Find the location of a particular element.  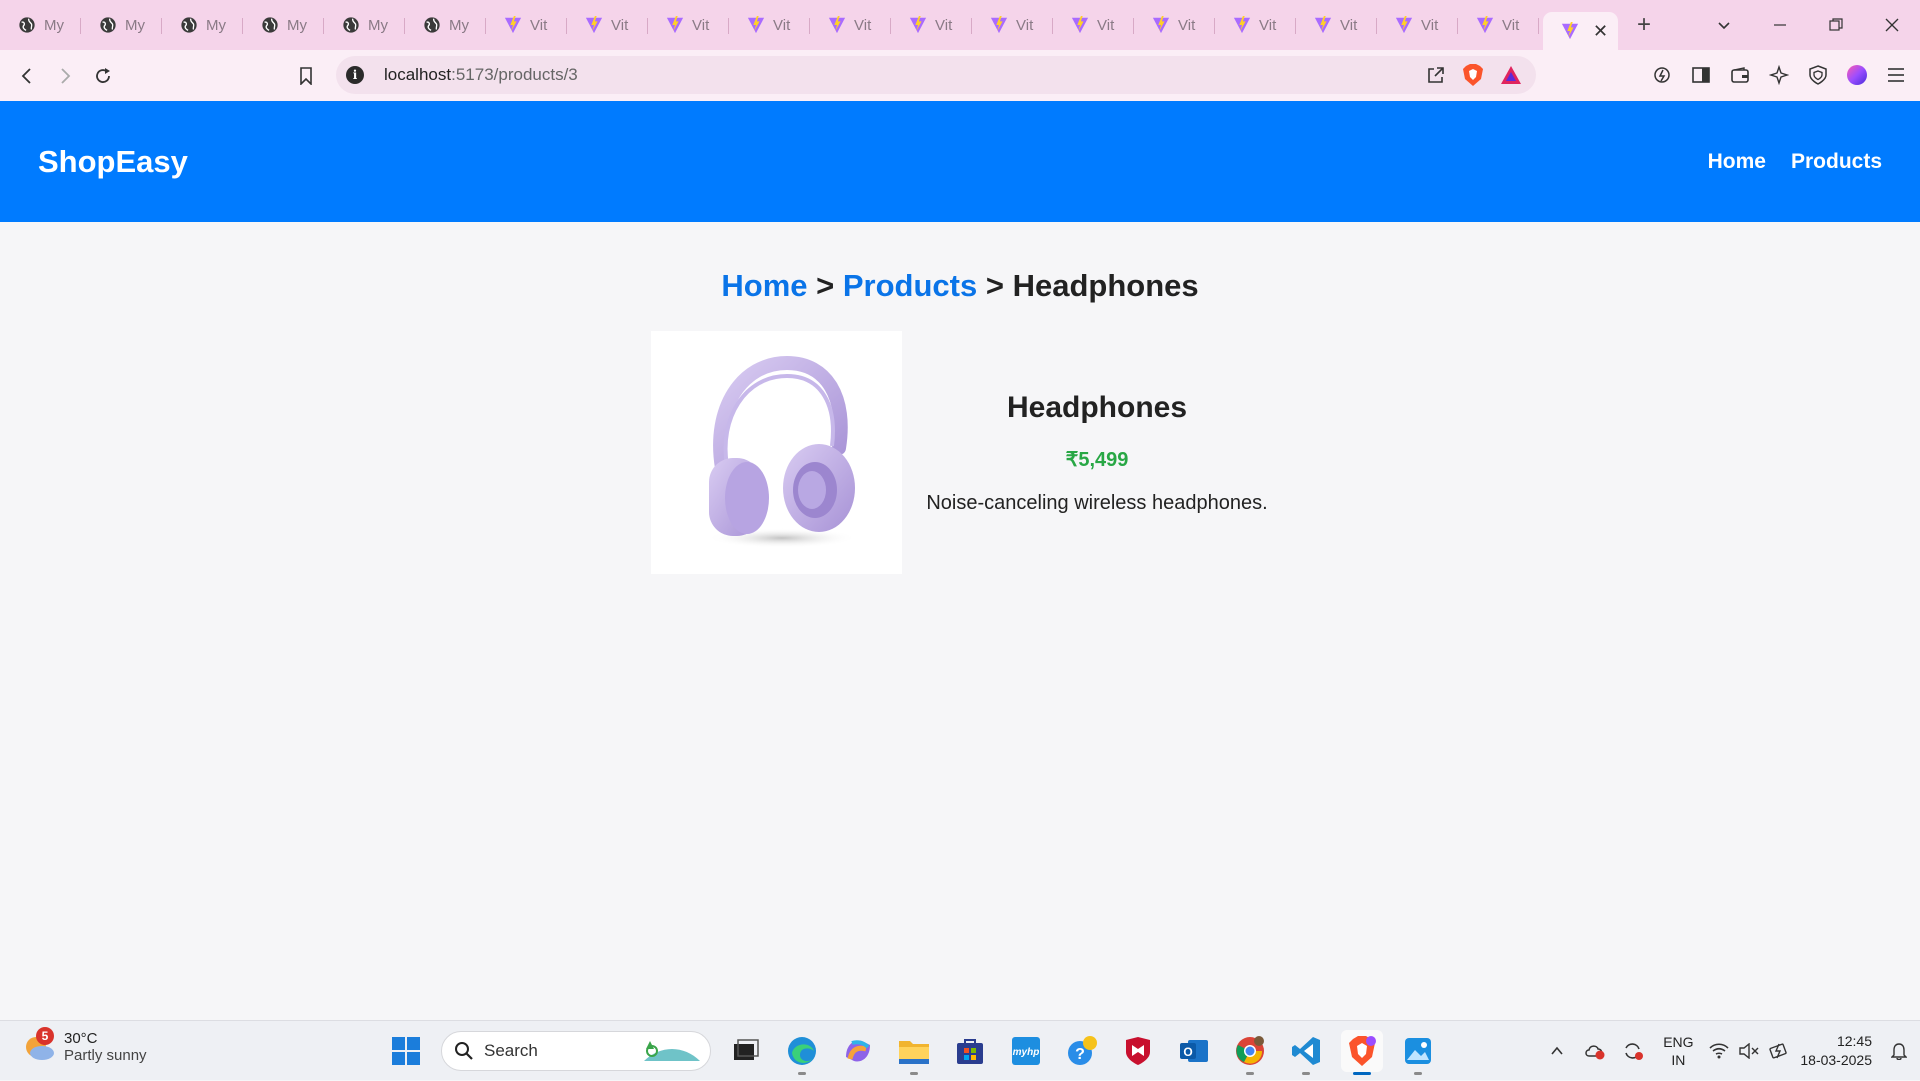

active-tab: ✕ is located at coordinates (1580, 31).